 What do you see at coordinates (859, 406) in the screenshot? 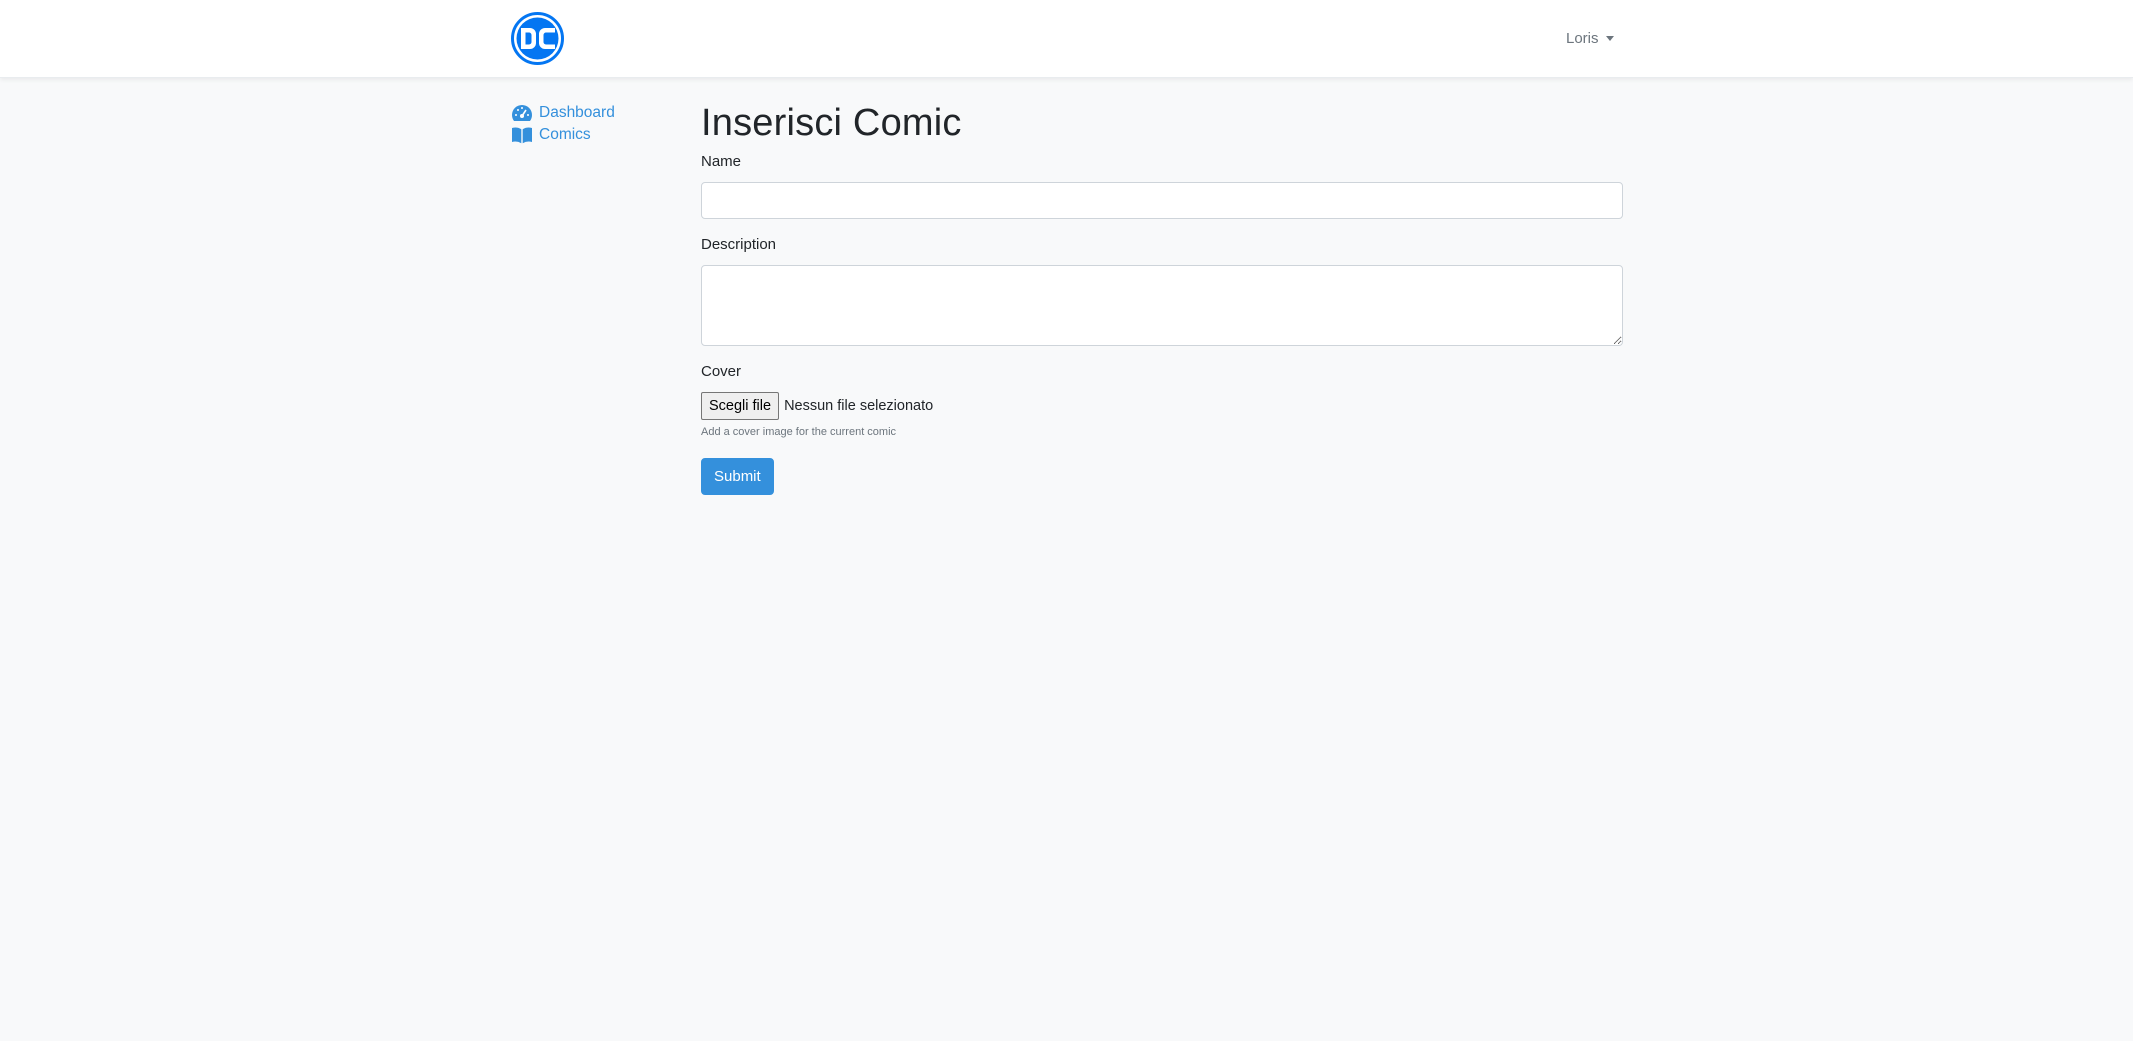
I see `file-status-text: Nessun file selezionato` at bounding box center [859, 406].